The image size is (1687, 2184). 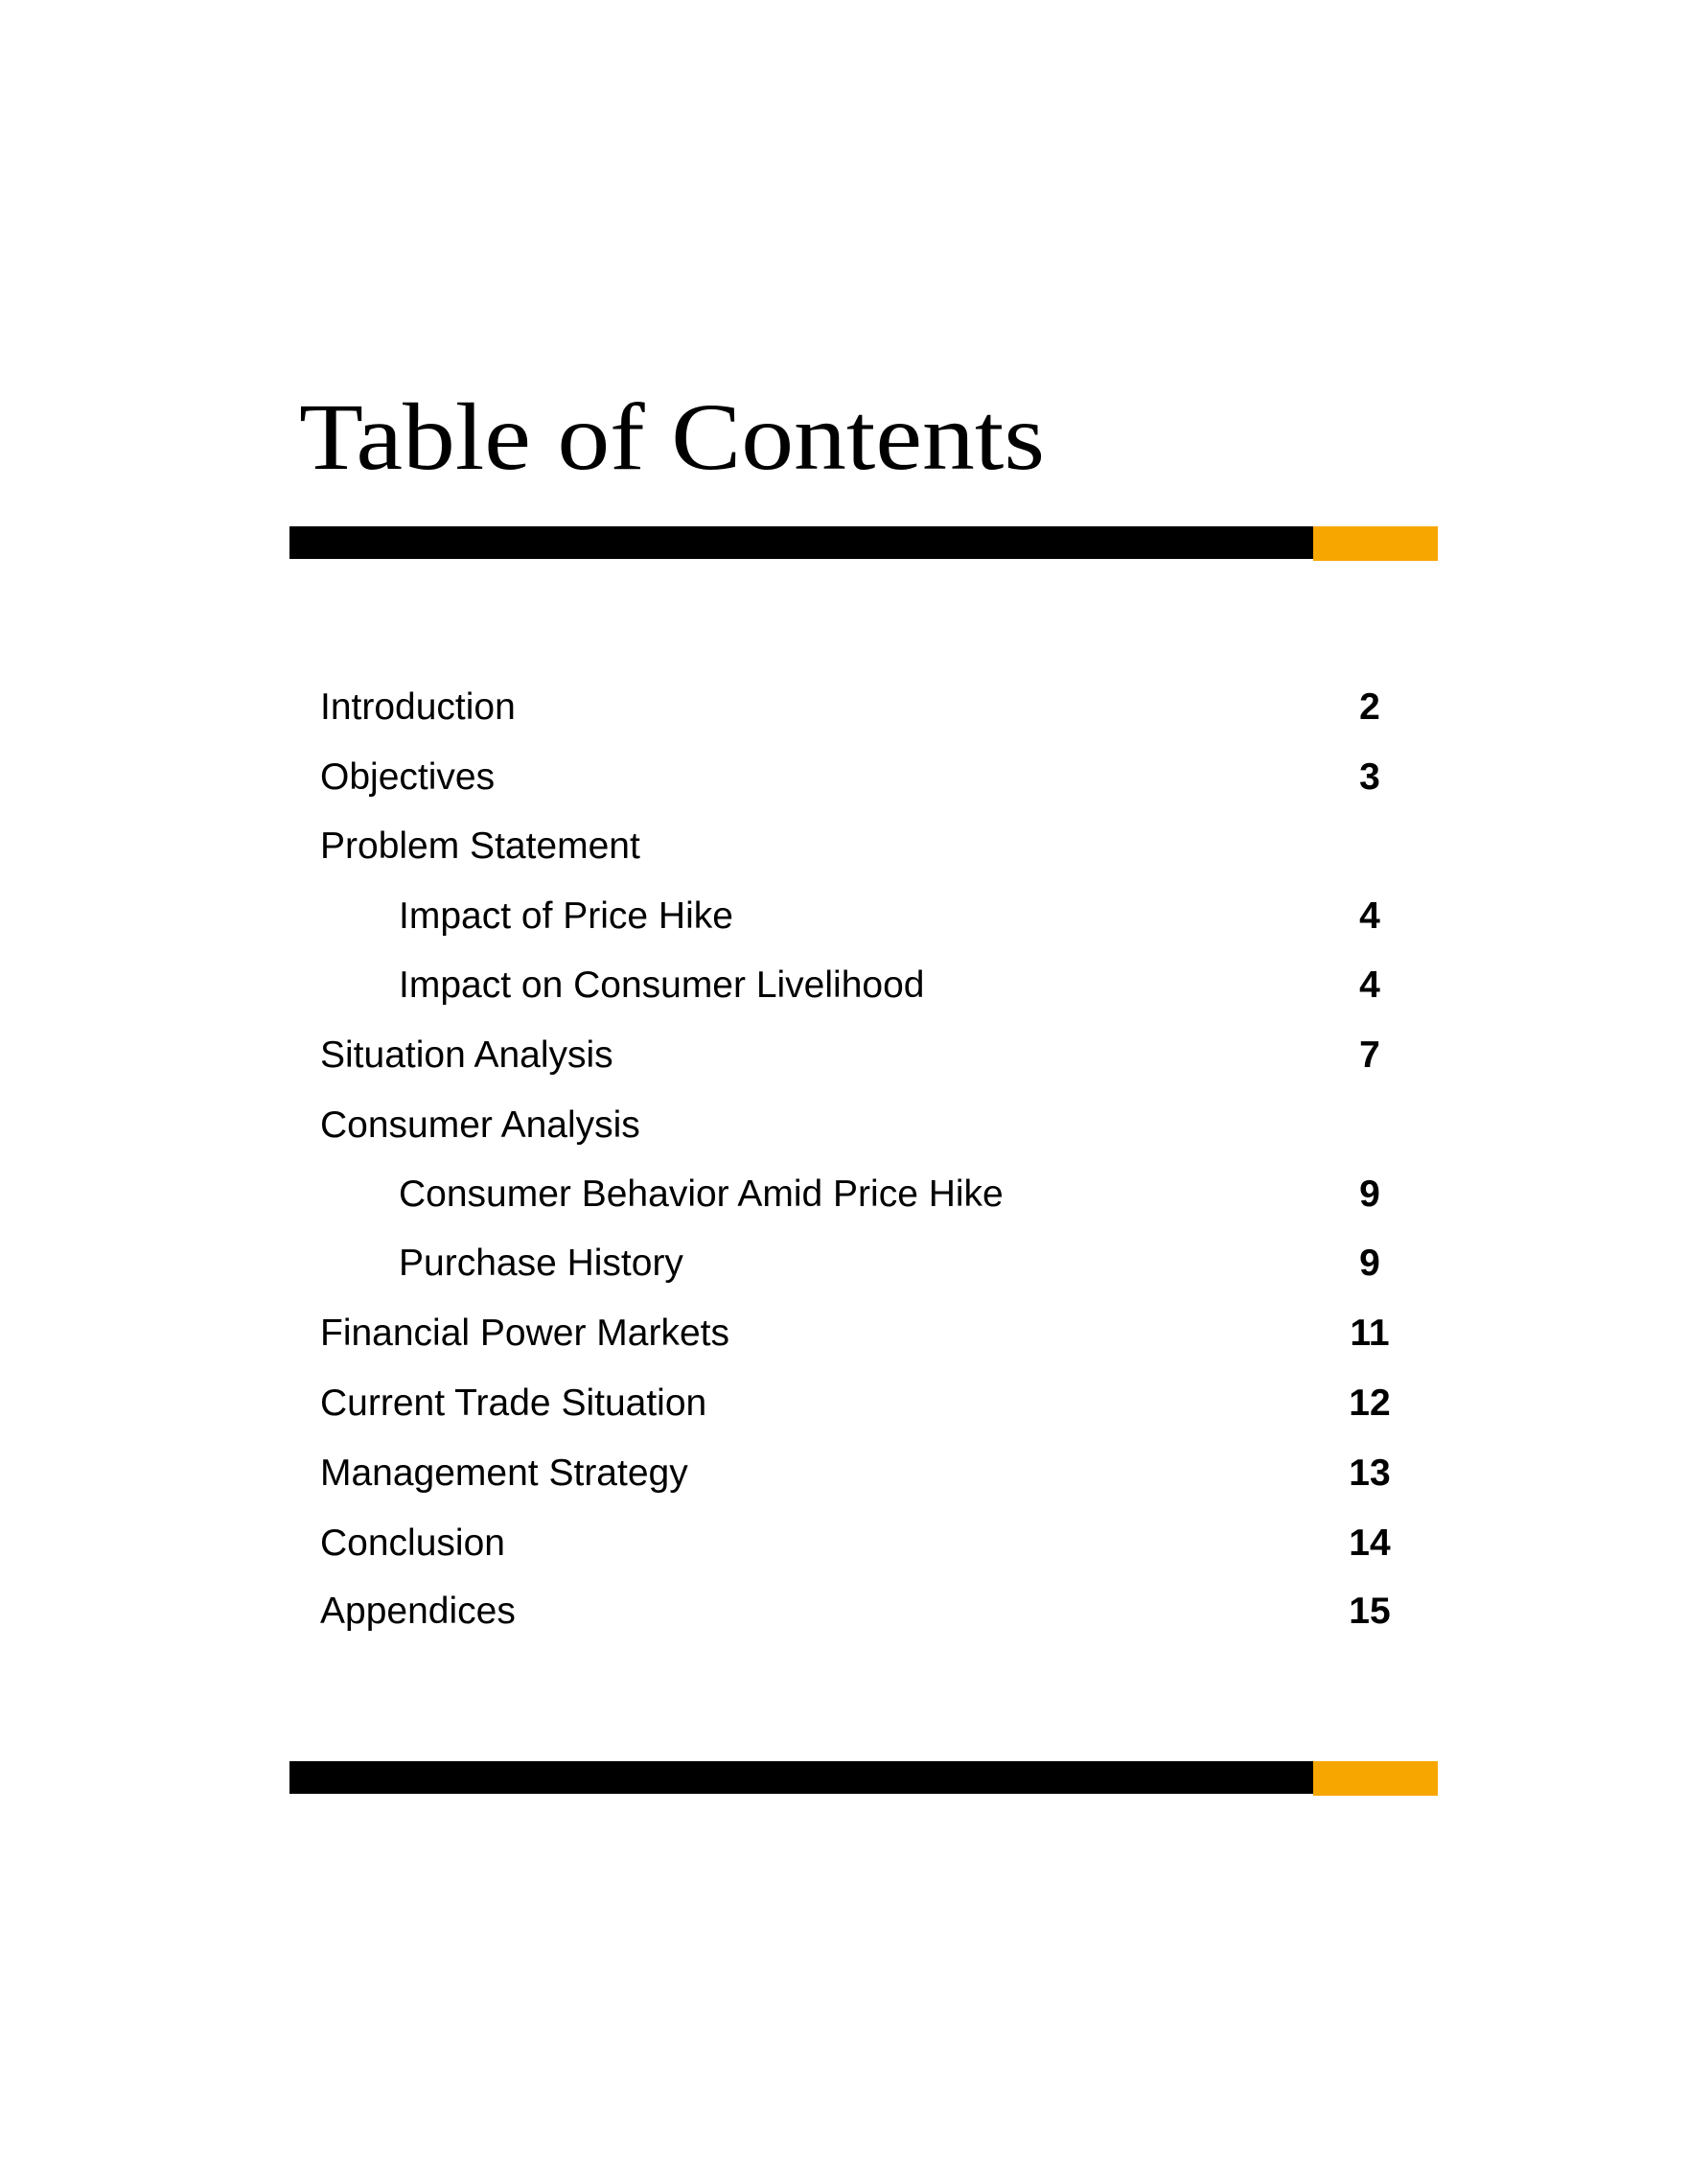 What do you see at coordinates (408, 777) in the screenshot?
I see `toc-entry-label: Objectives` at bounding box center [408, 777].